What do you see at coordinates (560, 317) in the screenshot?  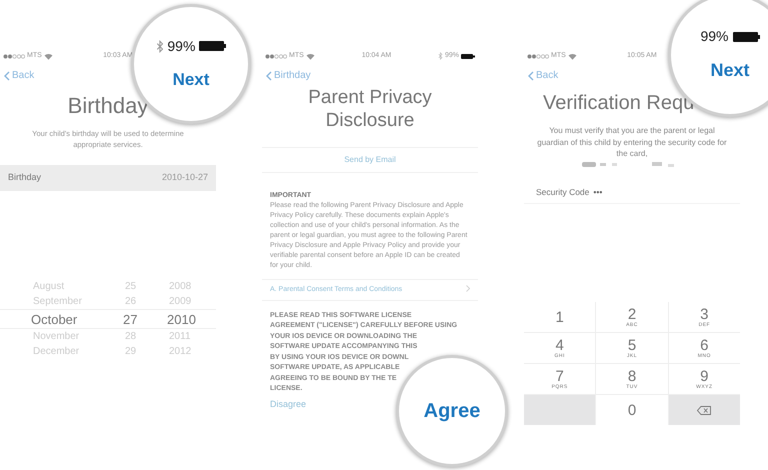 I see `keypad-key: 1` at bounding box center [560, 317].